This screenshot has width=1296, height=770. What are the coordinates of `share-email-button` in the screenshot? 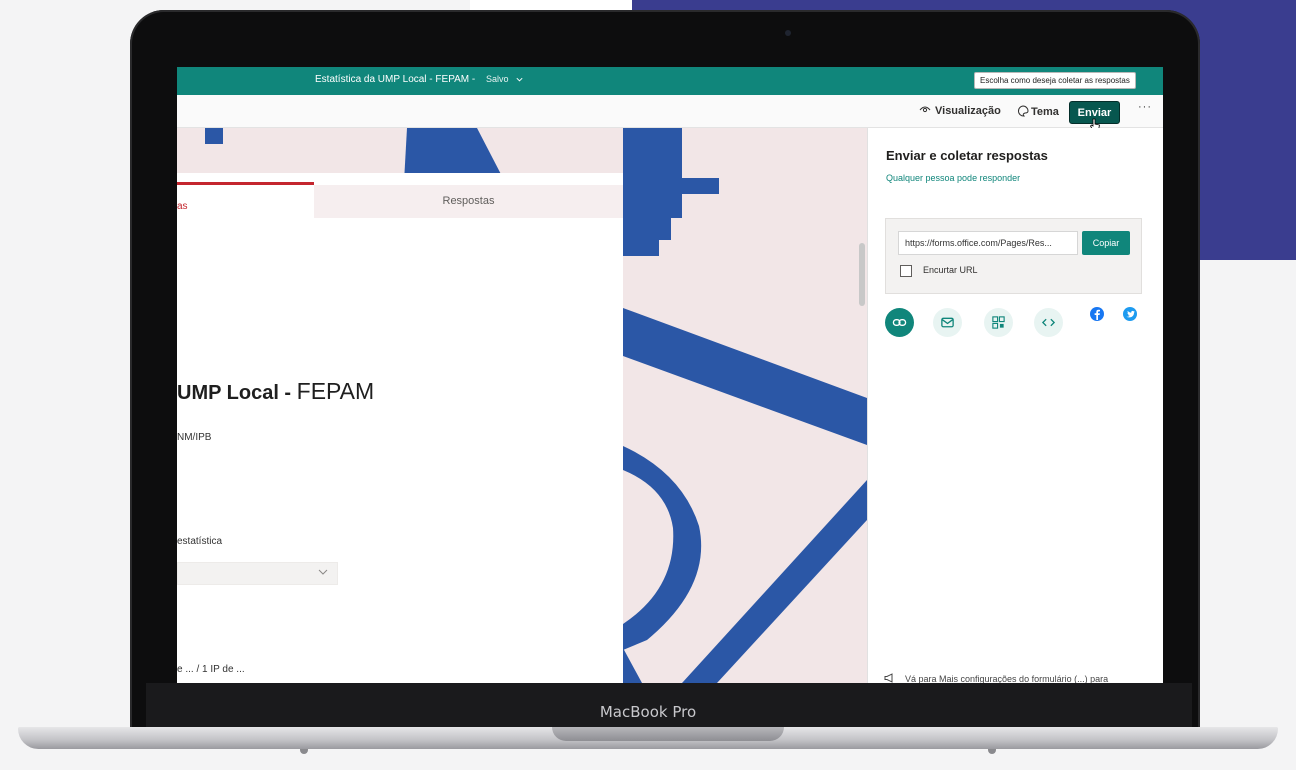 It's located at (947, 322).